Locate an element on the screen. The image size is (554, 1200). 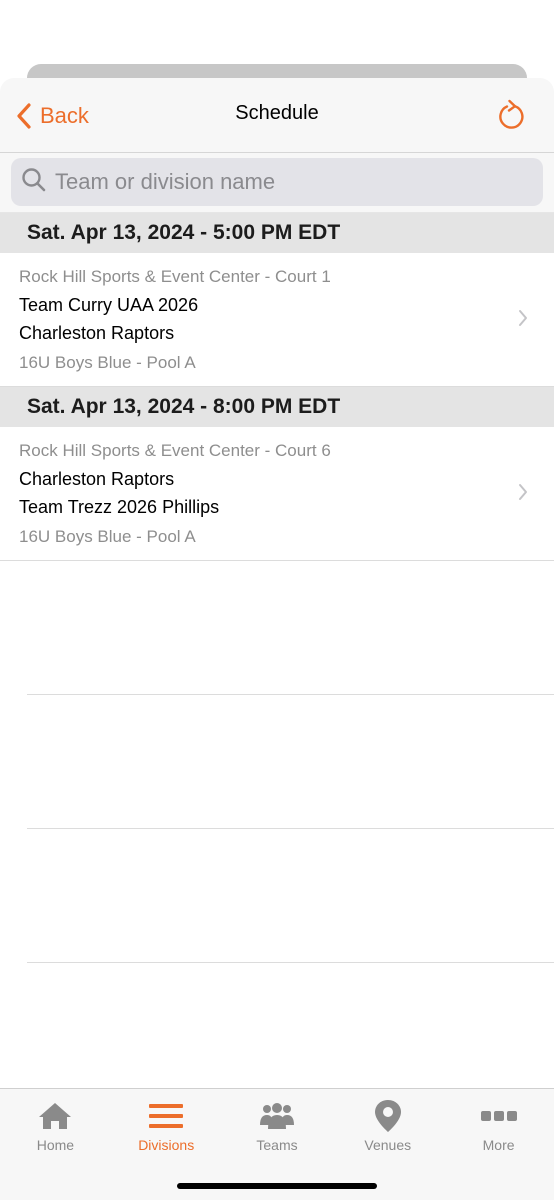
search-field is located at coordinates (277, 182).